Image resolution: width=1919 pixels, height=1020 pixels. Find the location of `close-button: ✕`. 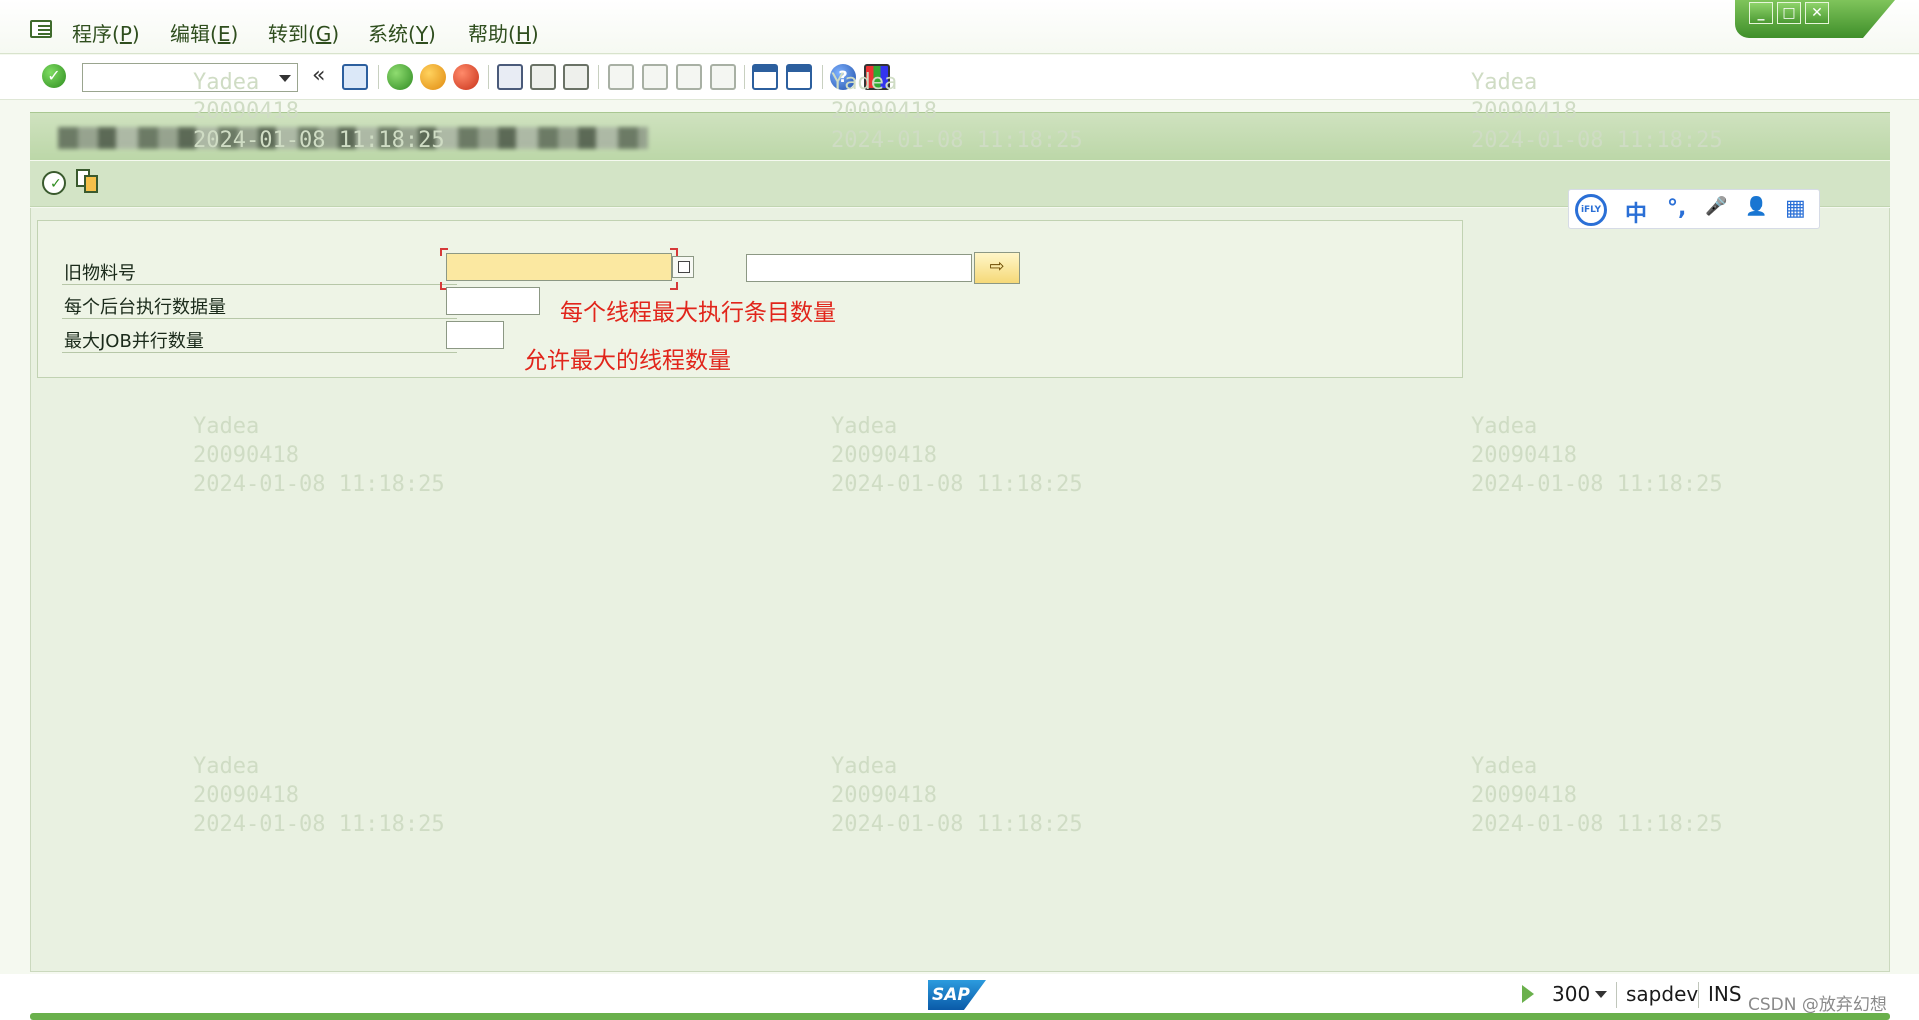

close-button: ✕ is located at coordinates (1817, 13).